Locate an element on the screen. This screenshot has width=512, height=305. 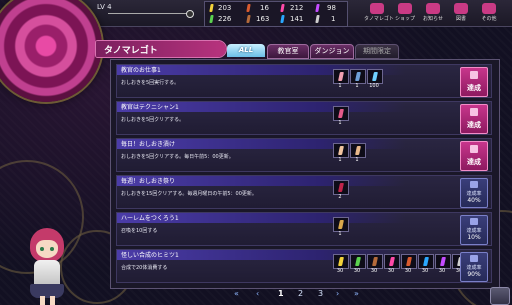
quest-title: 教官のお仕事1 is located at coordinates (141, 70).